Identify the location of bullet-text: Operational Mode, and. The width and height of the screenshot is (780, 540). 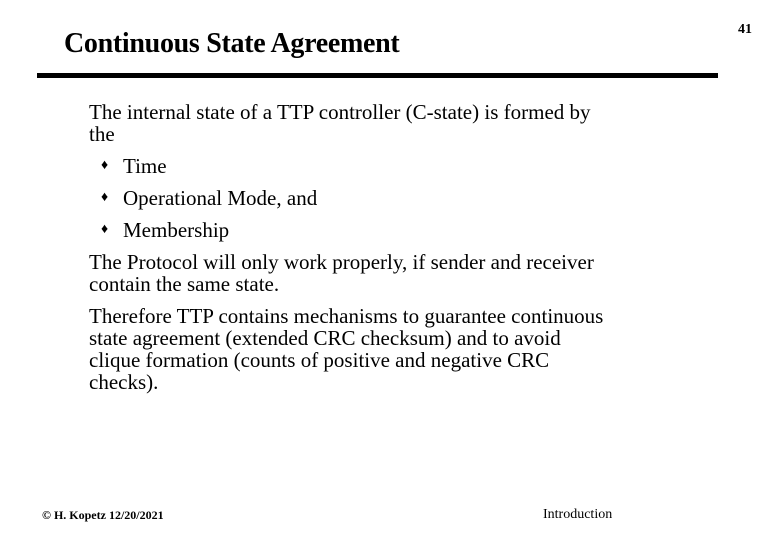
(220, 198).